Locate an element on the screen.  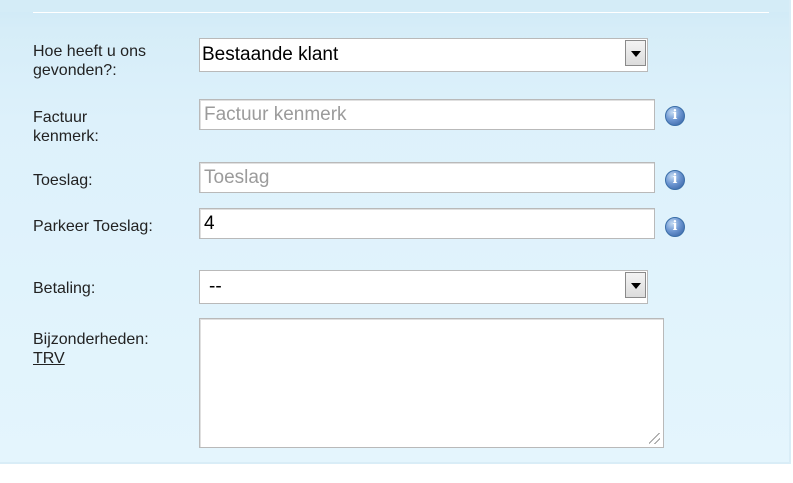
betaling-select-value: -- is located at coordinates (215, 286).